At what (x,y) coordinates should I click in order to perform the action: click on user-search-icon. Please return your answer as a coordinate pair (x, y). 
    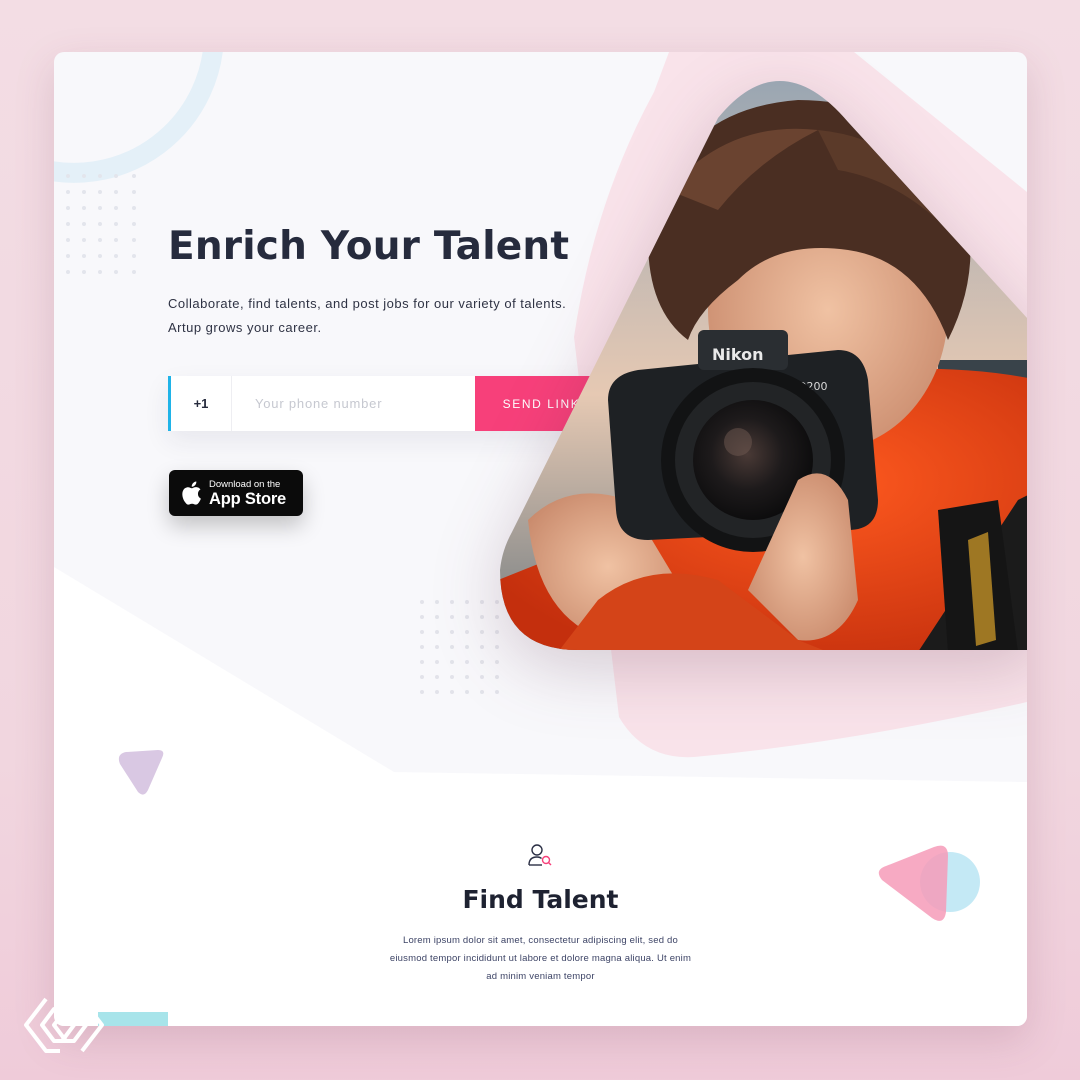
    Looking at the image, I should click on (540, 855).